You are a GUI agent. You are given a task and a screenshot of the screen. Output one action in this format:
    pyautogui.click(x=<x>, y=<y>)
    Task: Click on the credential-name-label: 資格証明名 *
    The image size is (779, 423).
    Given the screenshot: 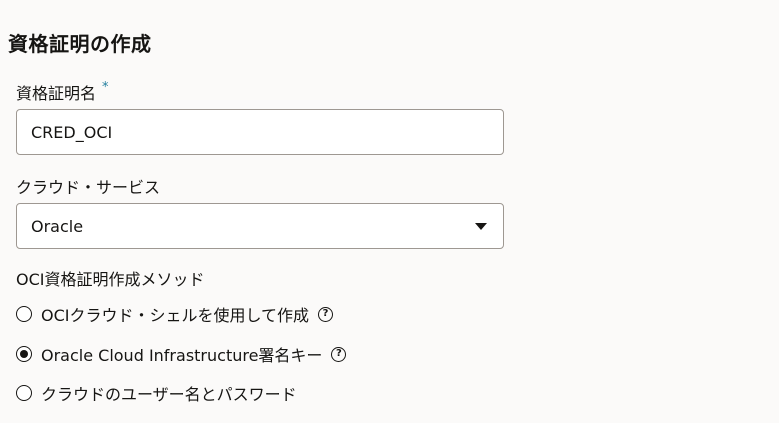 What is the action you would take?
    pyautogui.click(x=62, y=92)
    